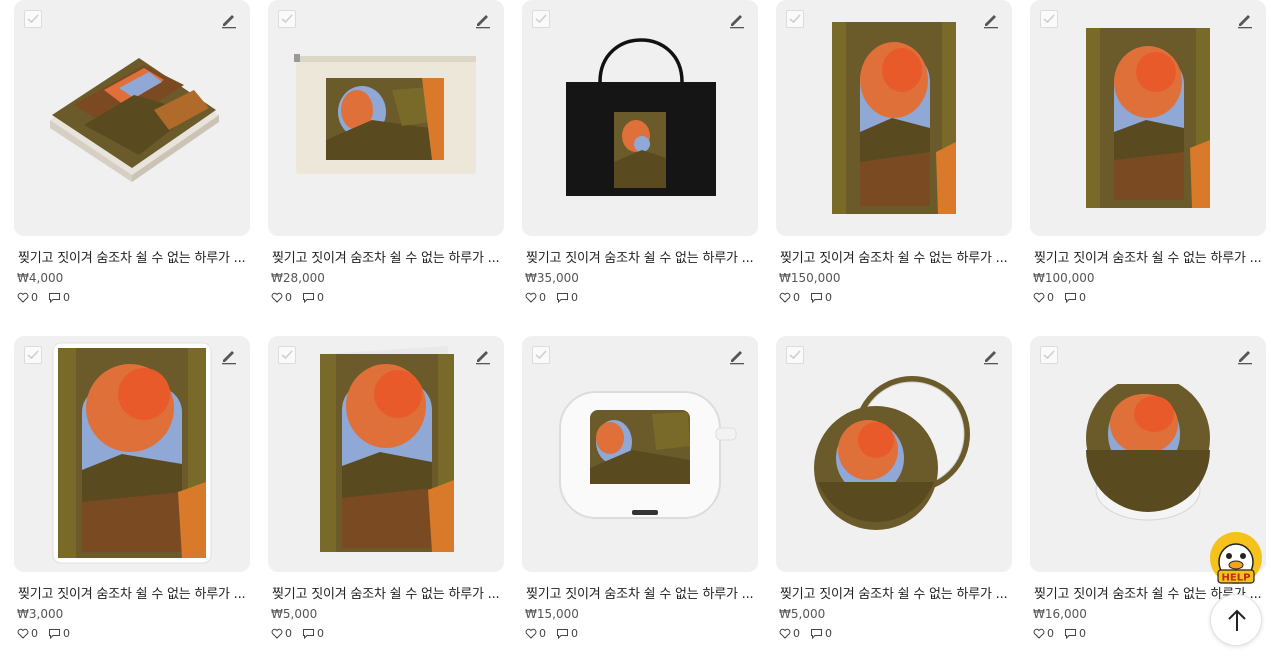 The height and width of the screenshot is (665, 1280). I want to click on poster-medium-image, so click(1148, 118).